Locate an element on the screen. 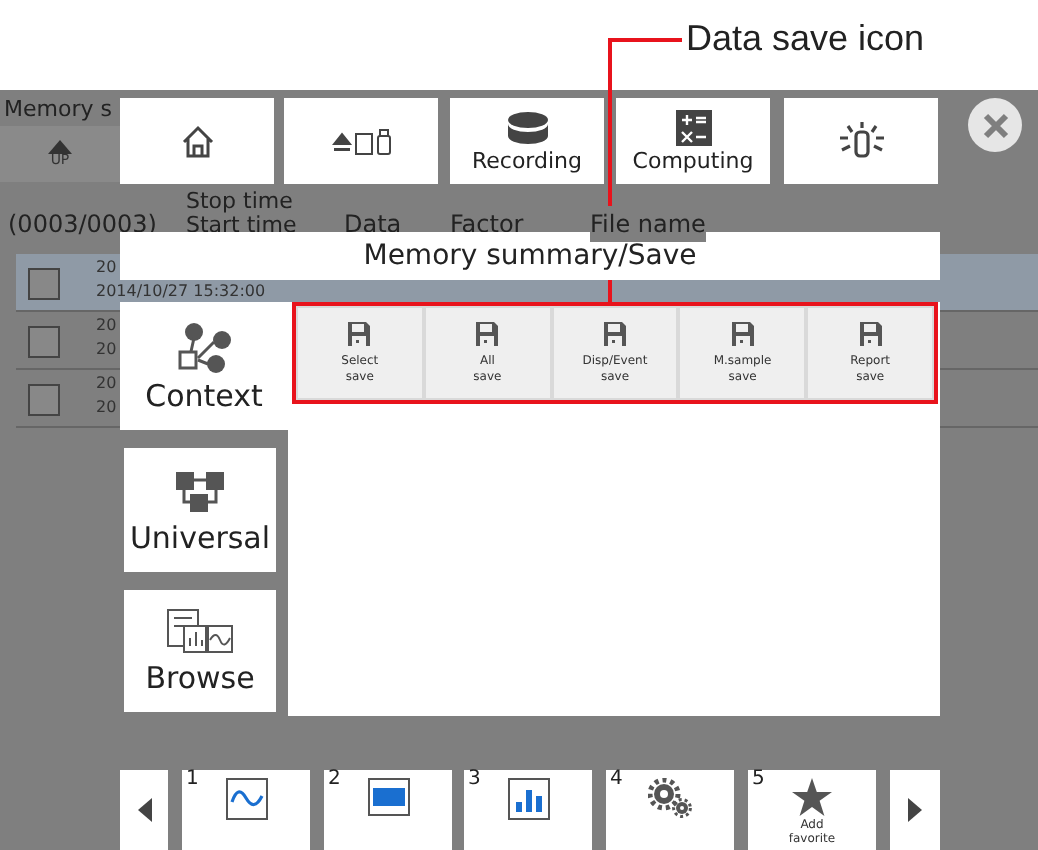  column-header: Start time is located at coordinates (241, 224).